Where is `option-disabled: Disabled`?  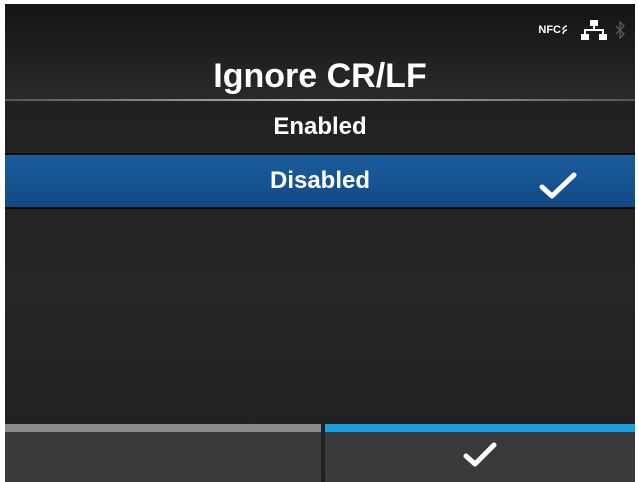 option-disabled: Disabled is located at coordinates (320, 182).